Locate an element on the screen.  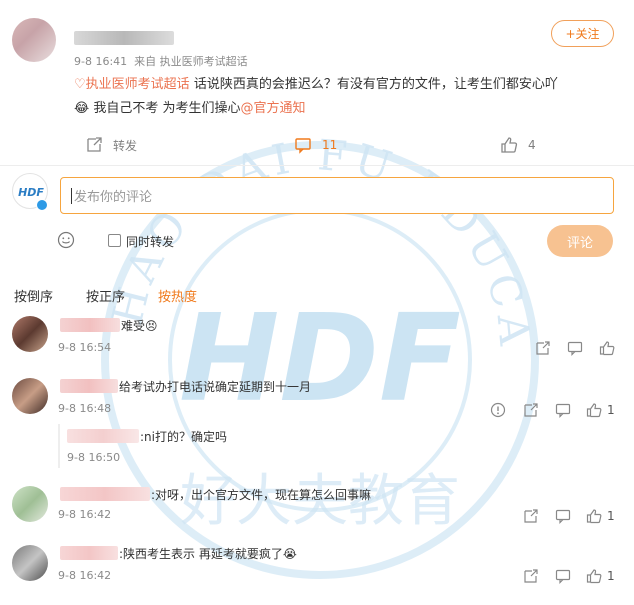
reply-thread-line is located at coordinates (59, 446).